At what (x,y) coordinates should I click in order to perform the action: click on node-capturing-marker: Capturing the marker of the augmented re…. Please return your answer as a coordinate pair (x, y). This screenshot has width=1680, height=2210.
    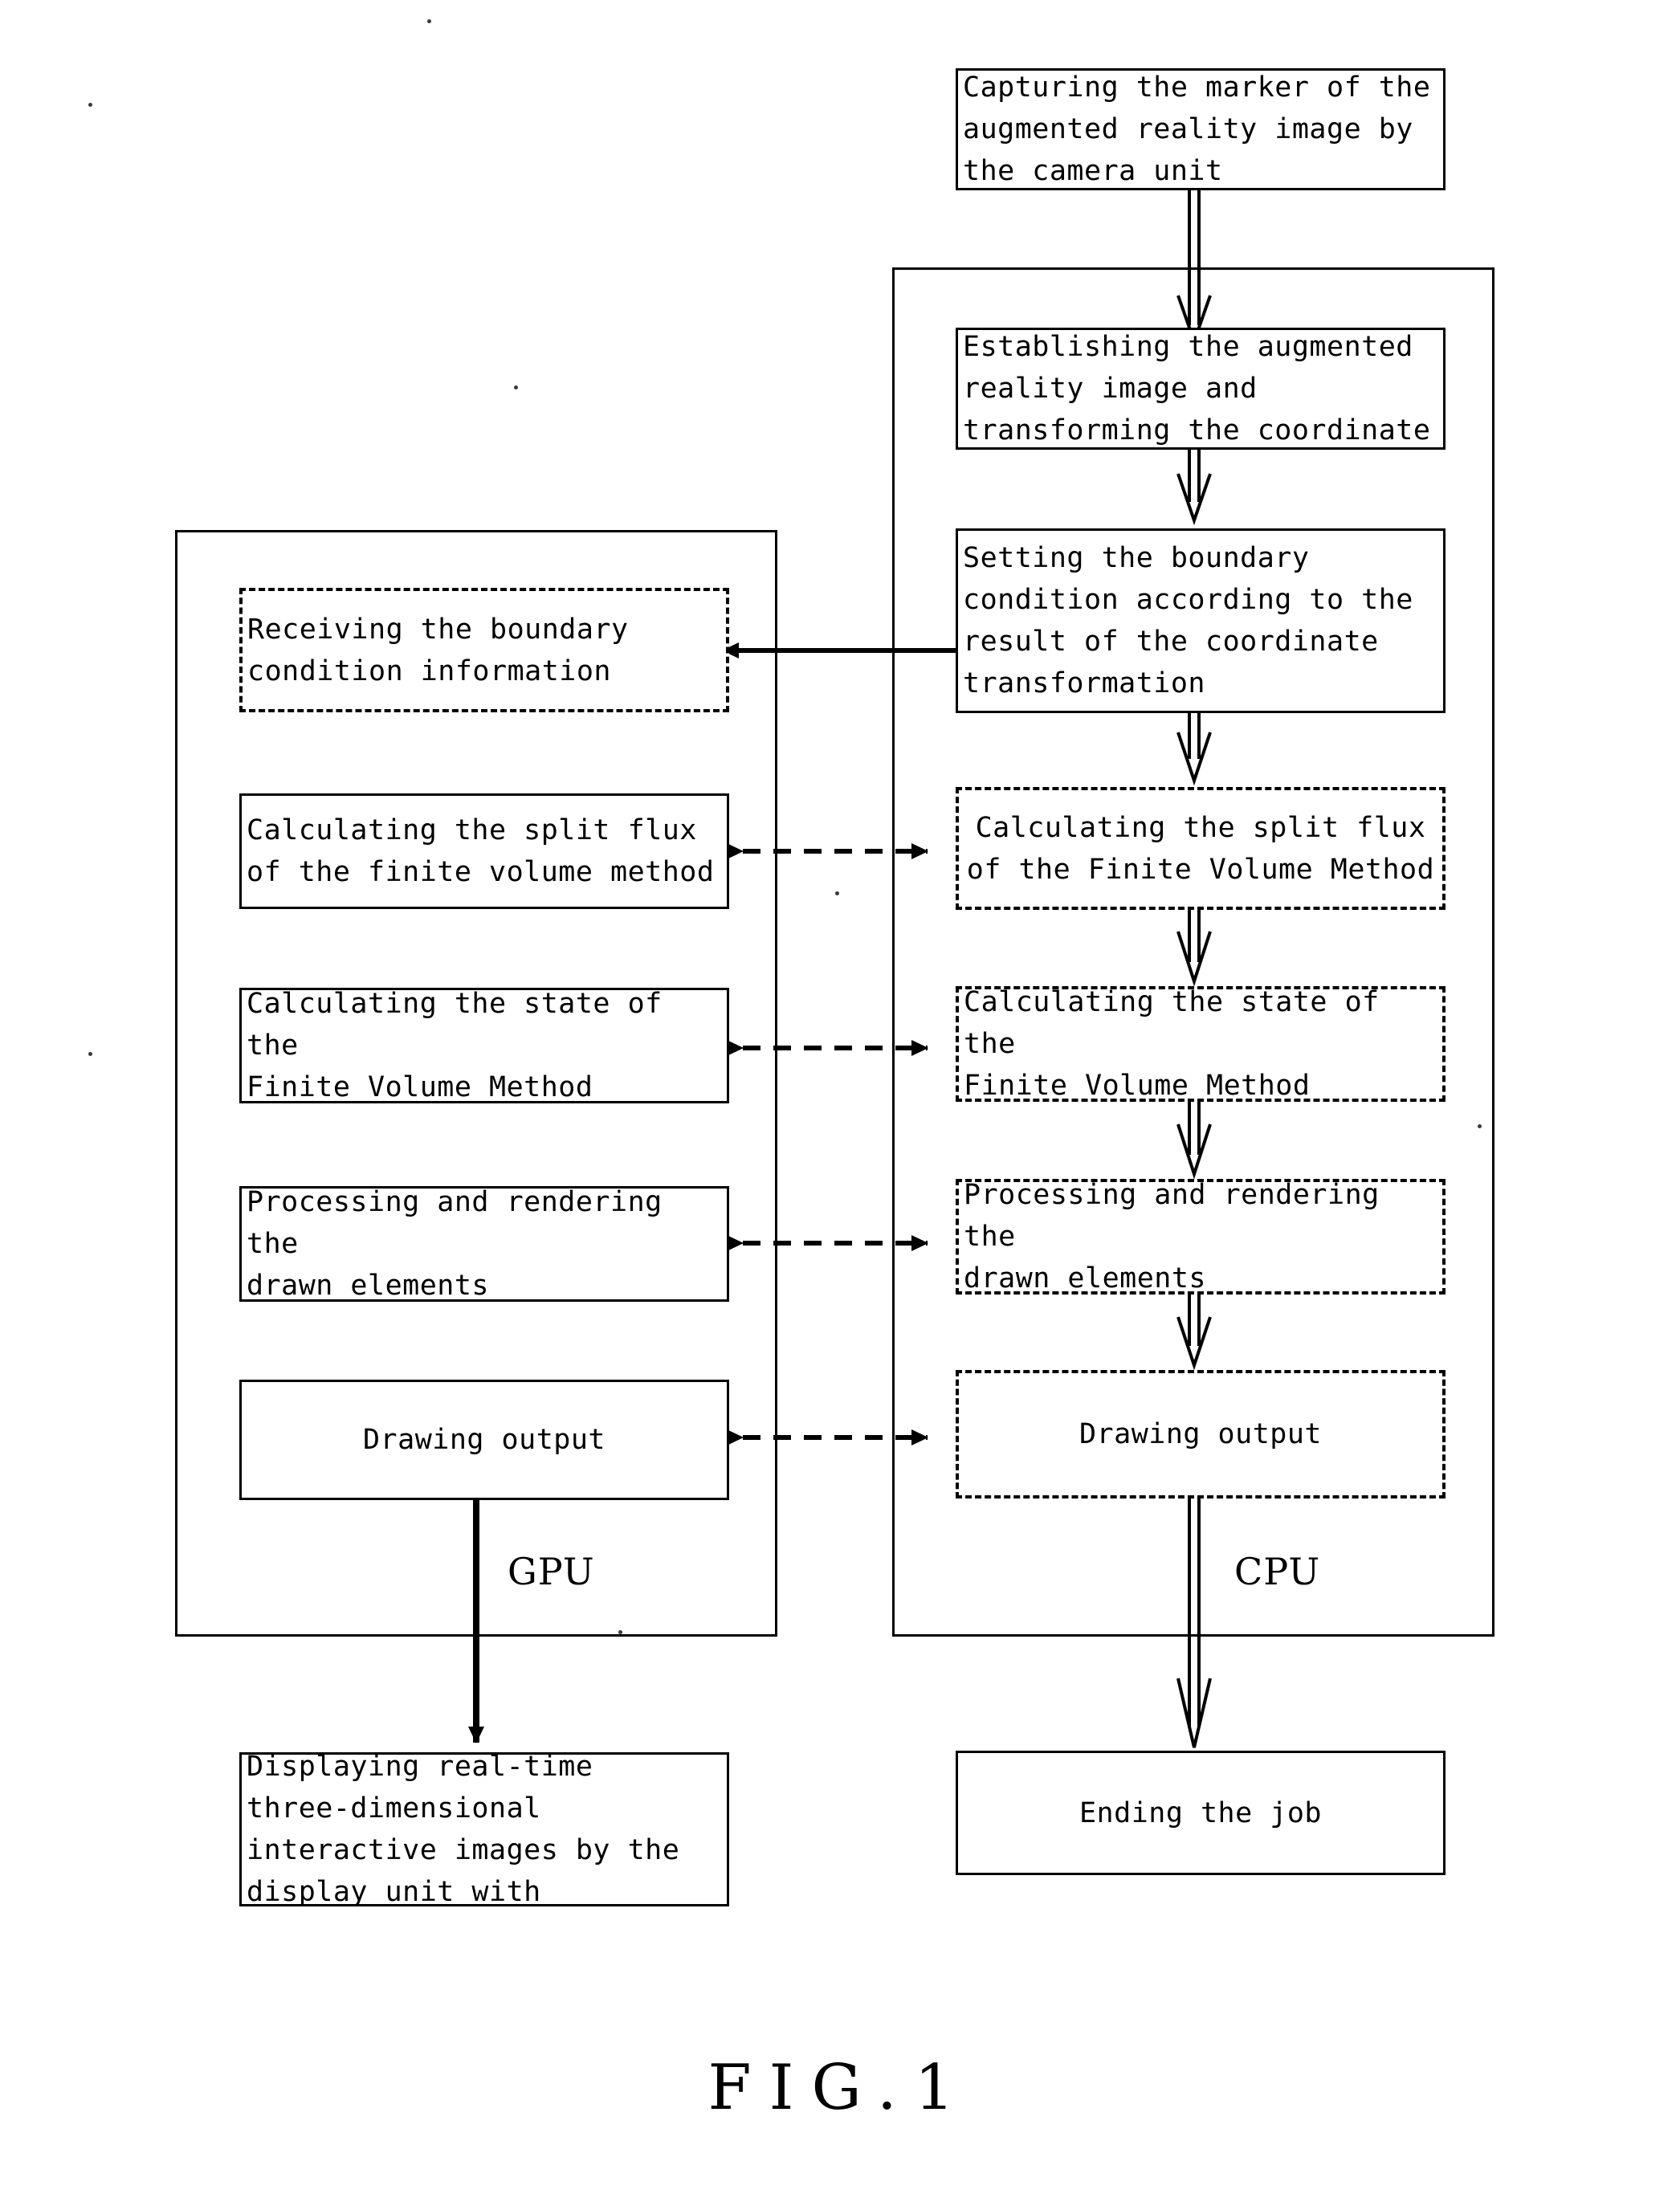
    Looking at the image, I should click on (1201, 129).